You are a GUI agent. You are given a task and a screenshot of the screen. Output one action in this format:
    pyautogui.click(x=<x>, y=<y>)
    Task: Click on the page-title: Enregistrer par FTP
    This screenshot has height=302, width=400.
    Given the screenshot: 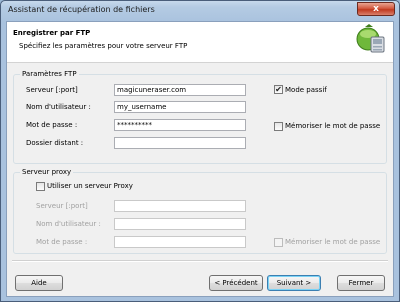 What is the action you would take?
    pyautogui.click(x=52, y=33)
    